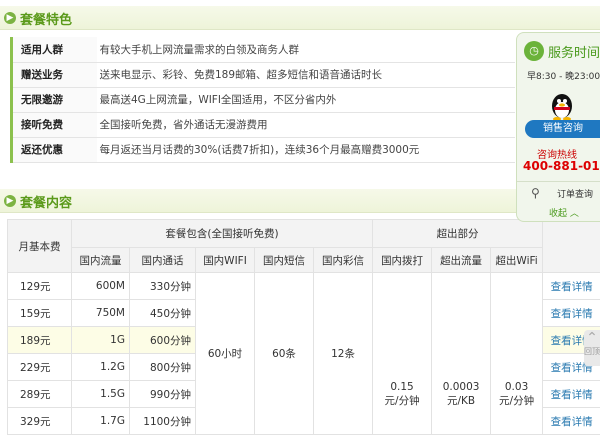 The height and width of the screenshot is (445, 600). I want to click on minutes-cell: 600分钟, so click(162, 340).